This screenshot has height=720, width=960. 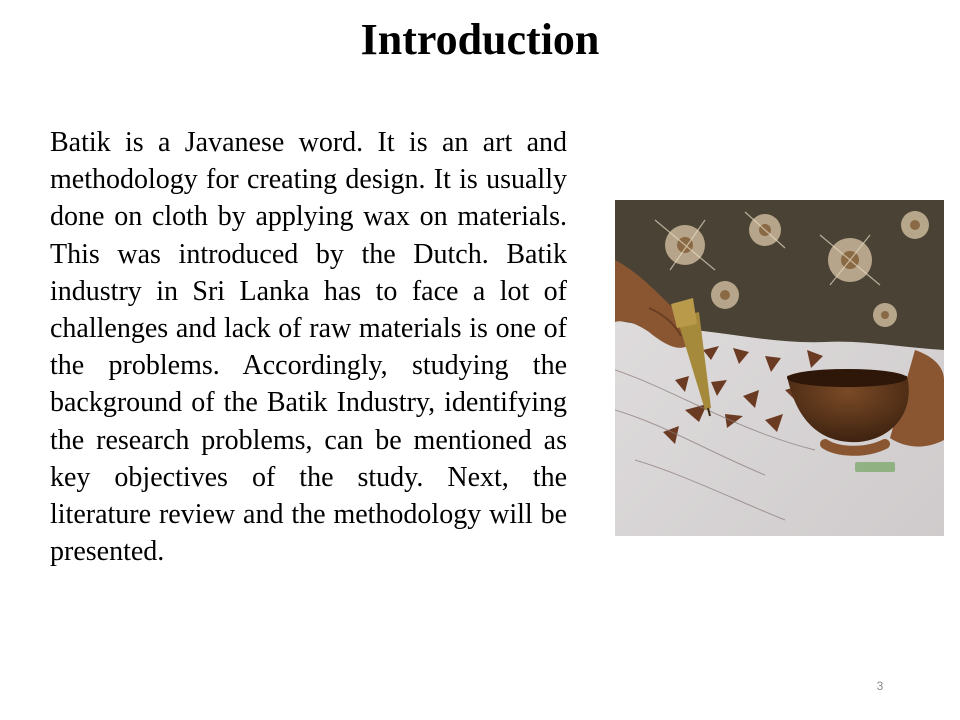 I want to click on page-number: 3, so click(x=880, y=686).